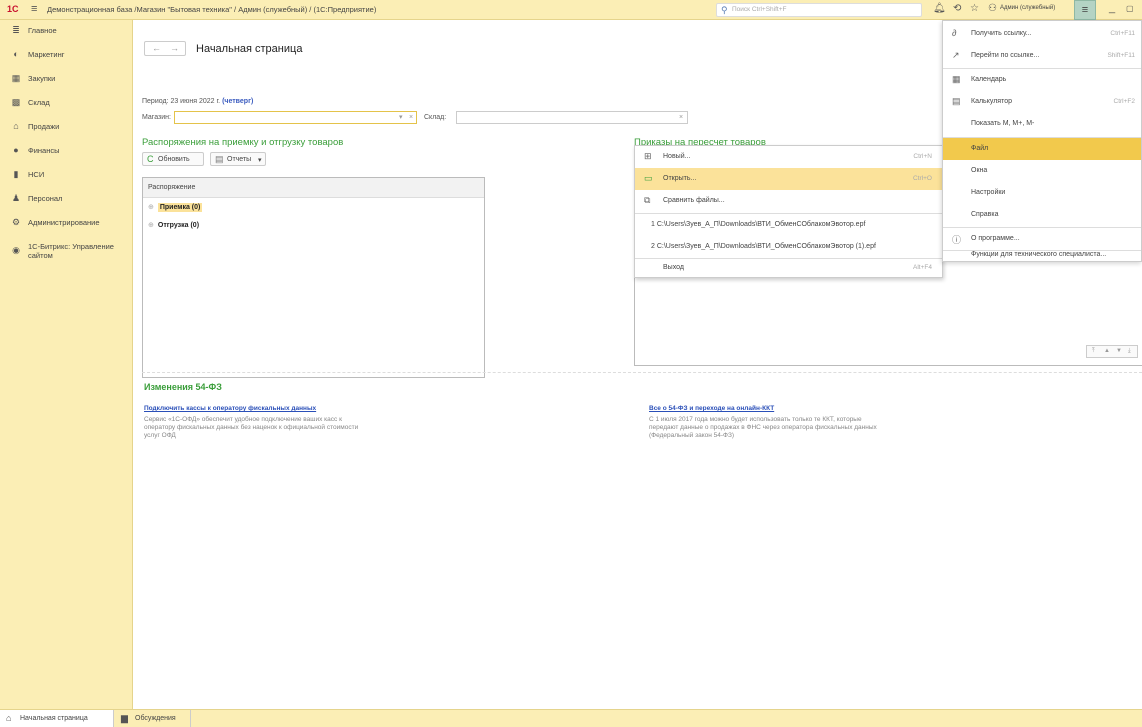 The image size is (1142, 727). What do you see at coordinates (66, 31) in the screenshot?
I see `sidebar-item-main: ≣ Главное` at bounding box center [66, 31].